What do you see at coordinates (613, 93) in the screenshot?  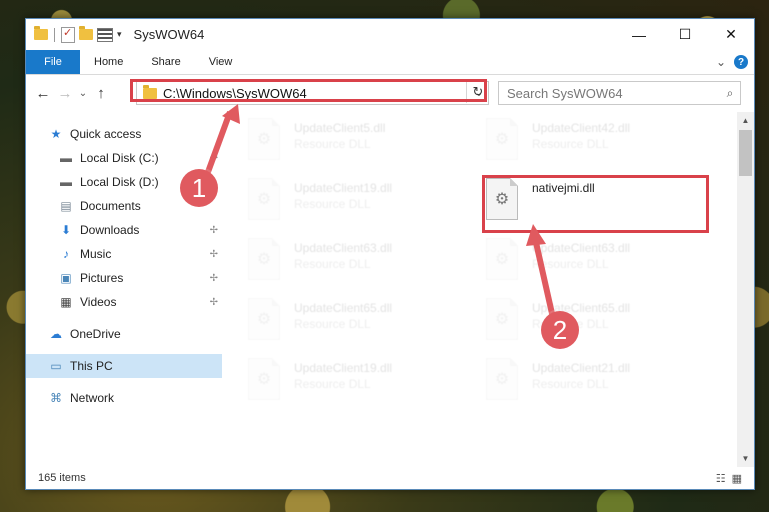 I see `search-input: Search SysWOW64` at bounding box center [613, 93].